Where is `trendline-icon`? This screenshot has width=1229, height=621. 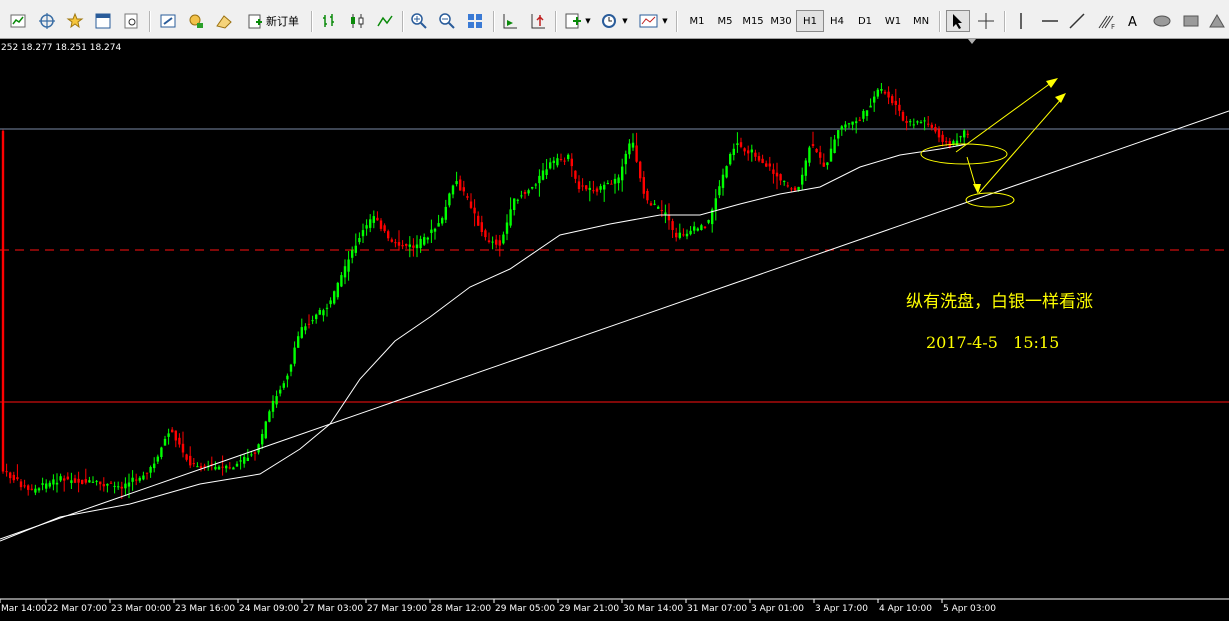
trendline-icon is located at coordinates (1077, 21).